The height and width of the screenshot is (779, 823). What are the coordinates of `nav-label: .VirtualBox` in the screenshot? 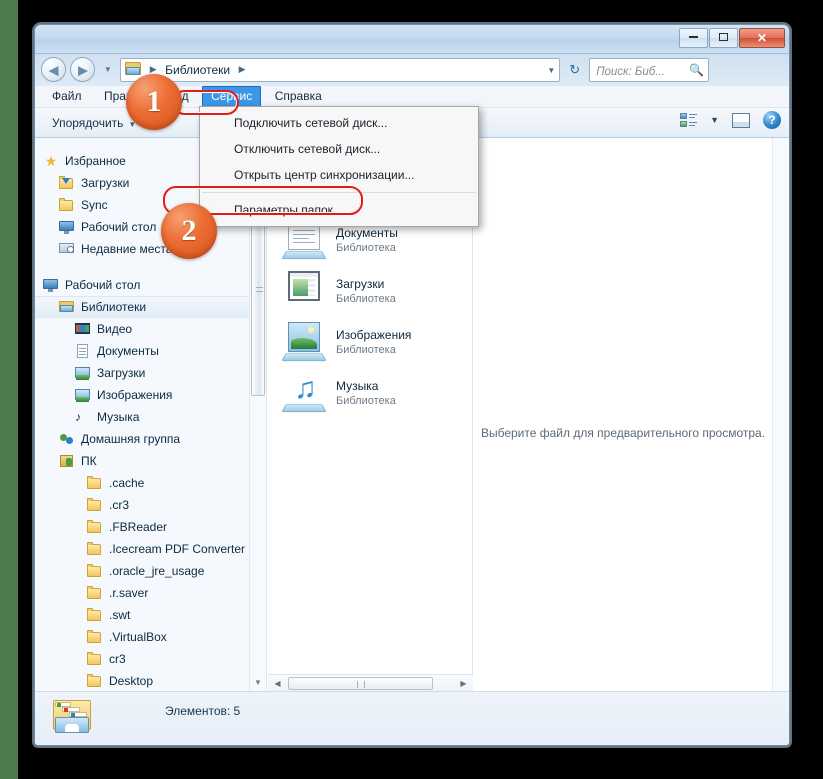 It's located at (138, 637).